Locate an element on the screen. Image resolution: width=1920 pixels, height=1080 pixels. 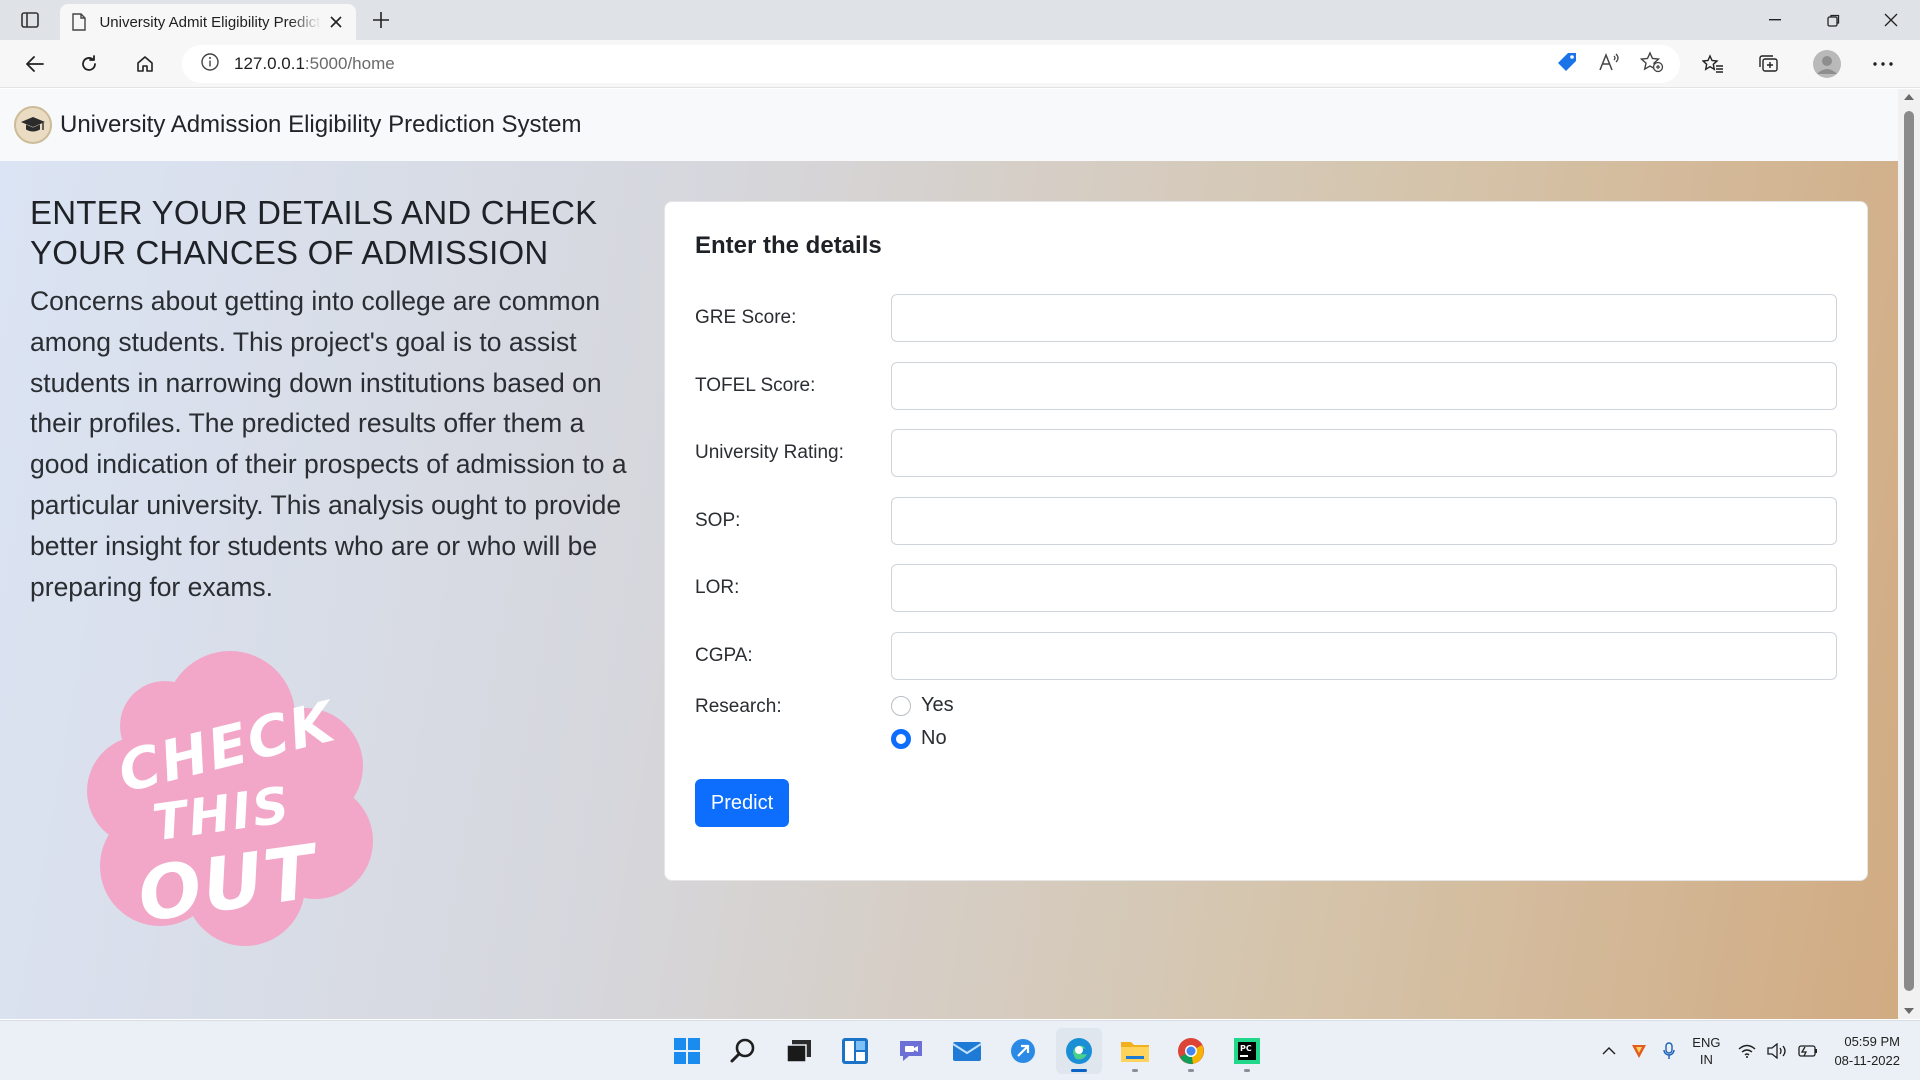
read-aloud-icon is located at coordinates (1609, 64).